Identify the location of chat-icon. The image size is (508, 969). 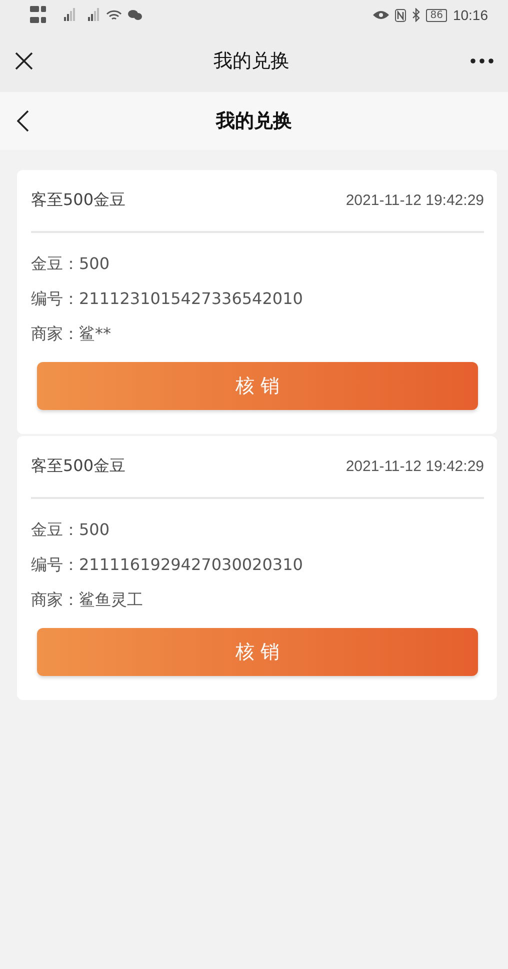
(135, 15).